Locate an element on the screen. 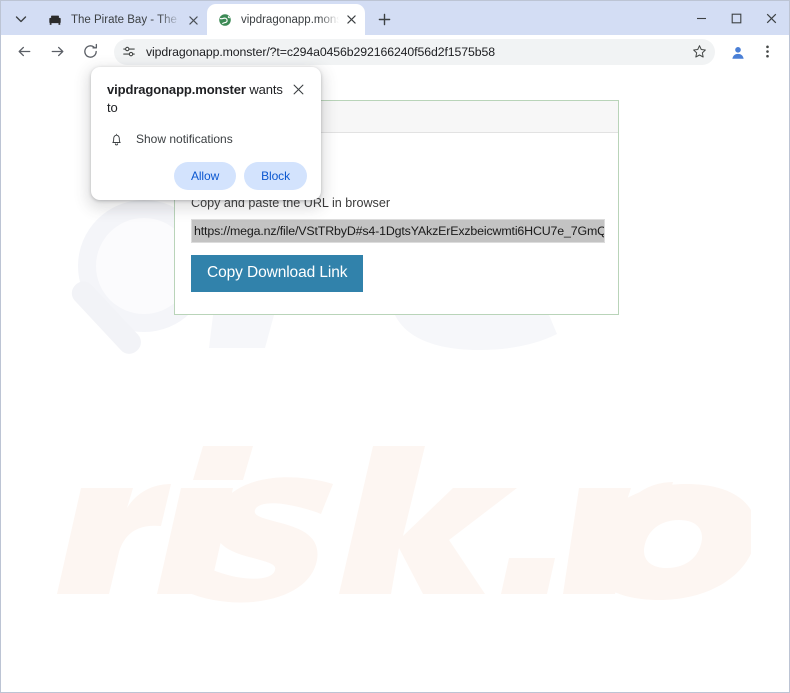  allow-button: Allow is located at coordinates (205, 176).